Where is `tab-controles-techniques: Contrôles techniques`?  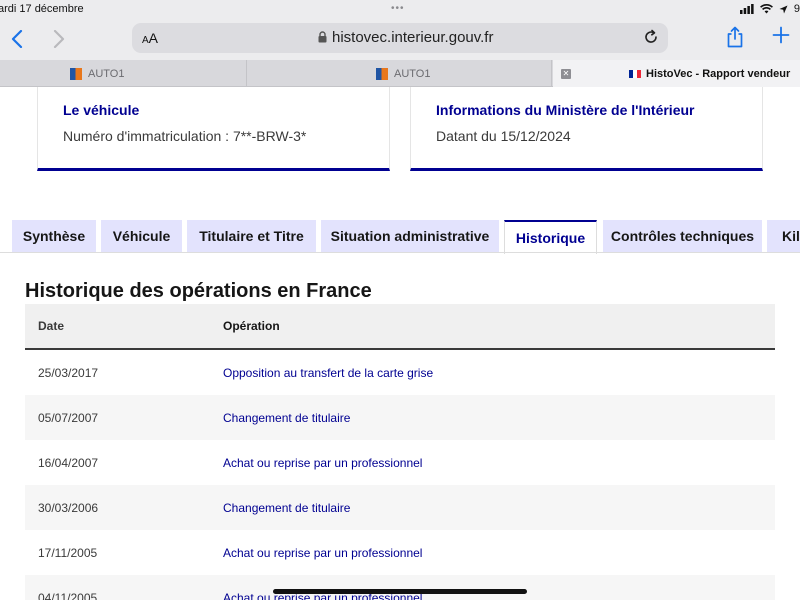 tab-controles-techniques: Contrôles techniques is located at coordinates (682, 236).